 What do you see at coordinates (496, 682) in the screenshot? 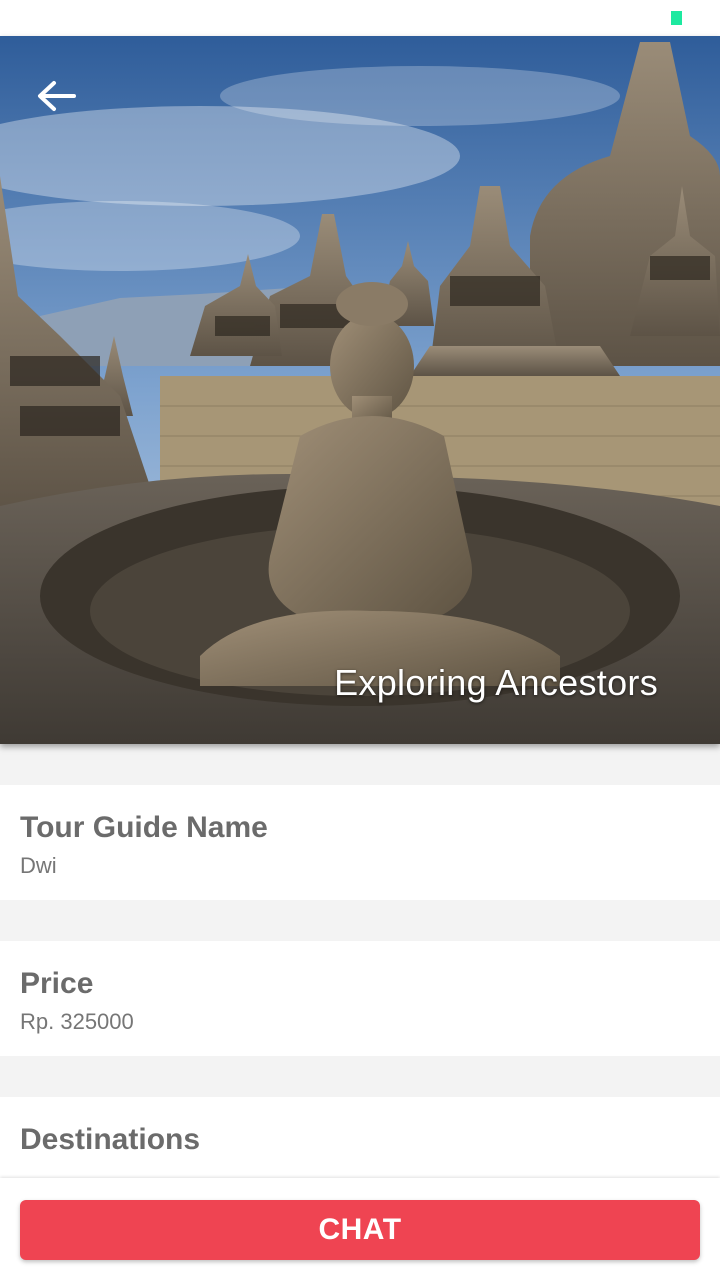
I see `tour-title: Exploring Ancestors` at bounding box center [496, 682].